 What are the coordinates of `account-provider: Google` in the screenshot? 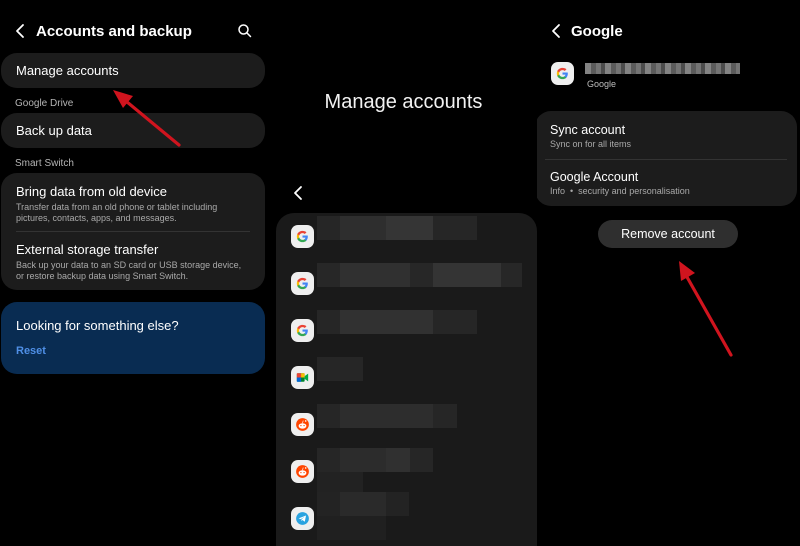 It's located at (602, 84).